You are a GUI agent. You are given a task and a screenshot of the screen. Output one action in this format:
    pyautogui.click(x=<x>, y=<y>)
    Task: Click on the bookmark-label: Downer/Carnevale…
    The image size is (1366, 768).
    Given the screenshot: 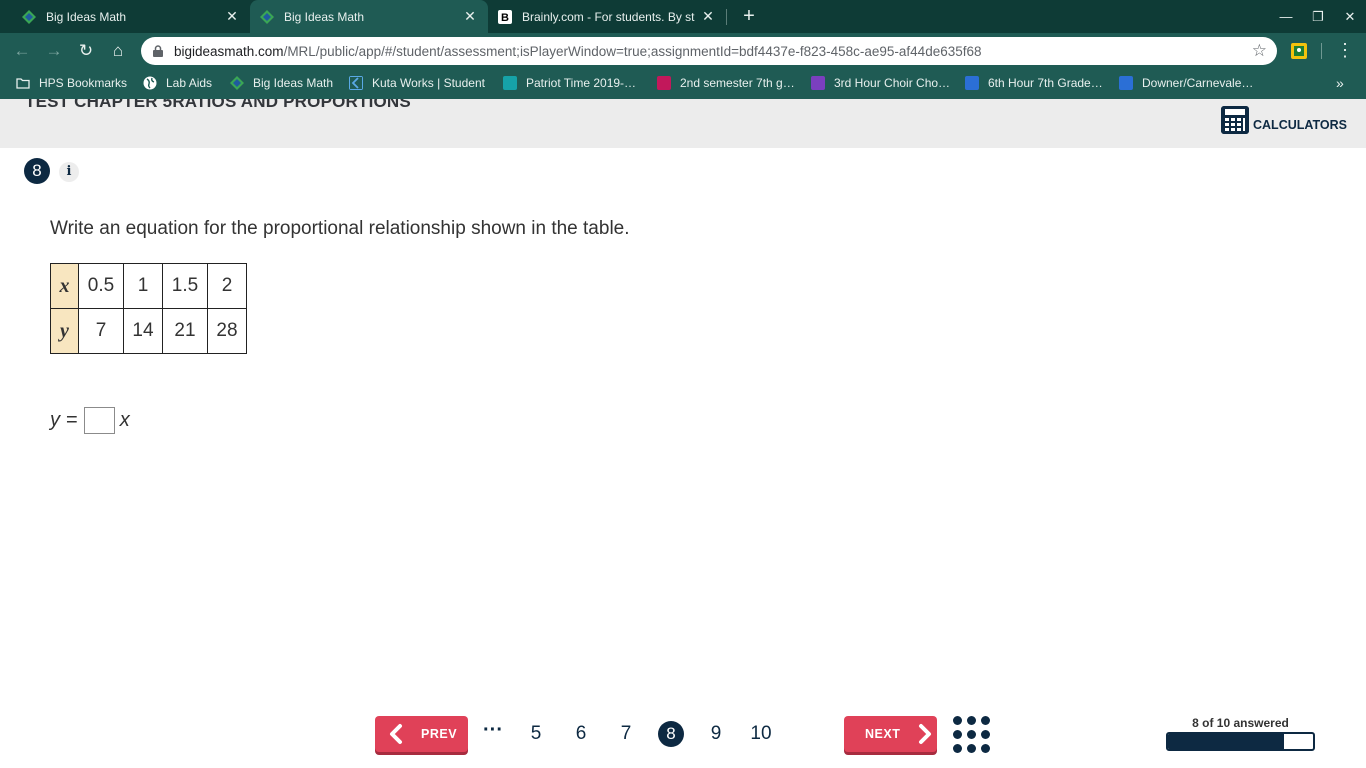 What is the action you would take?
    pyautogui.click(x=1198, y=83)
    